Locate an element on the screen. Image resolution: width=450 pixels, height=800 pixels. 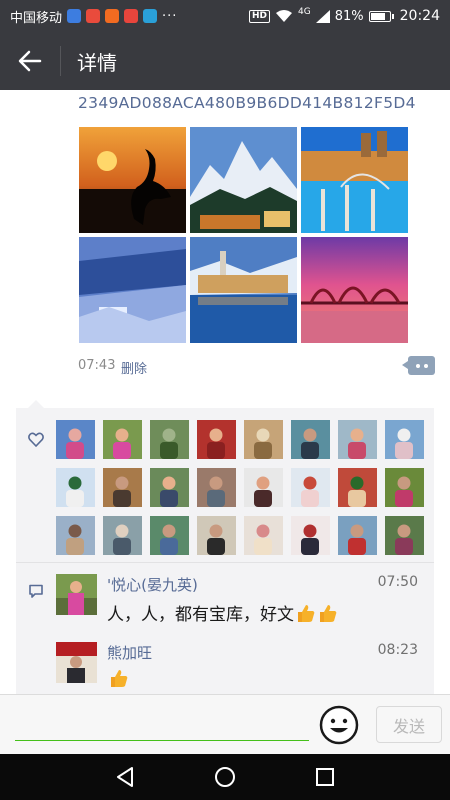
commenter-name: '悦心(晏九英) is located at coordinates (152, 584).